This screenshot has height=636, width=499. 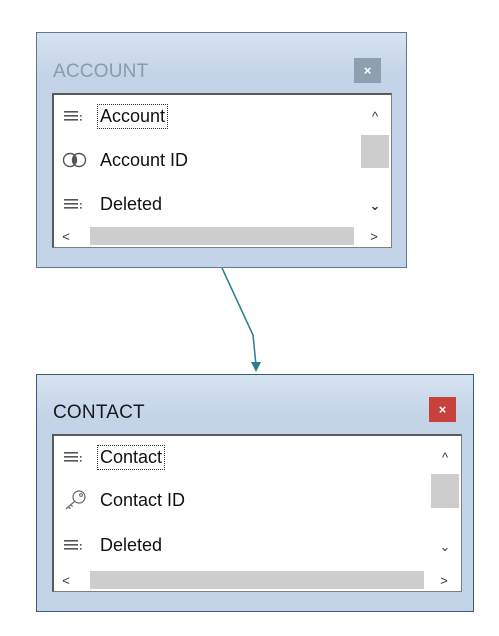 What do you see at coordinates (442, 409) in the screenshot?
I see `contact-close-button: ×` at bounding box center [442, 409].